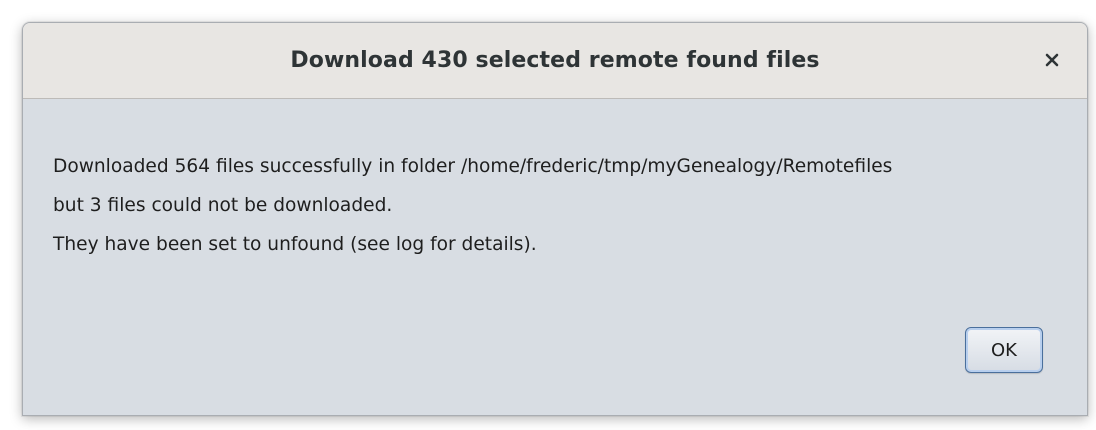 The width and height of the screenshot is (1096, 430). Describe the element at coordinates (1004, 350) in the screenshot. I see `ok-button: OK` at that location.